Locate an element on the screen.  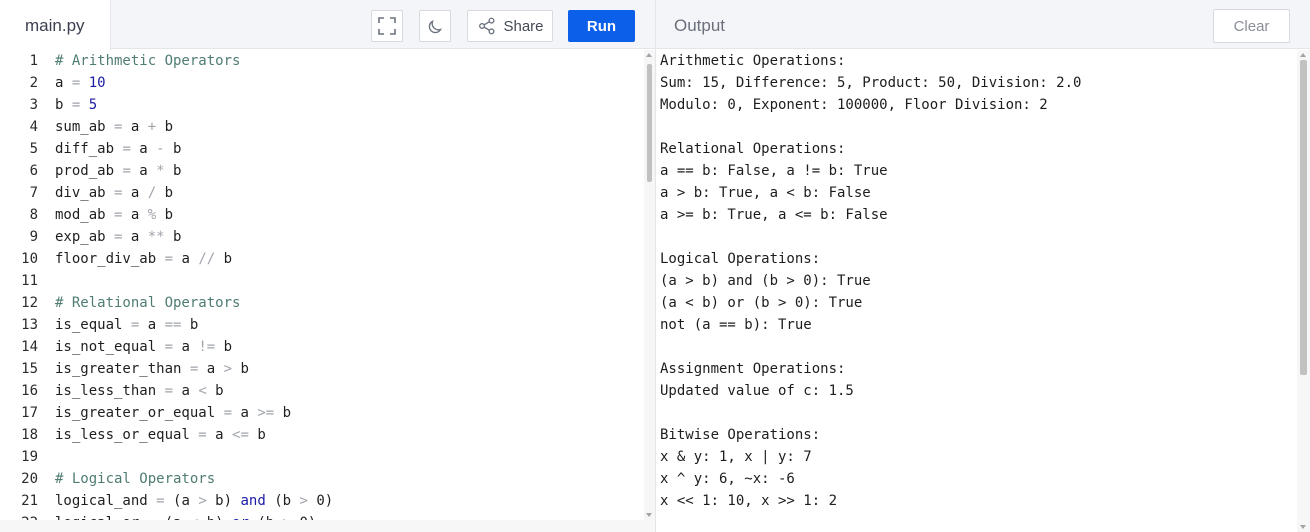
output-vertical-scrollbar is located at coordinates (1303, 291).